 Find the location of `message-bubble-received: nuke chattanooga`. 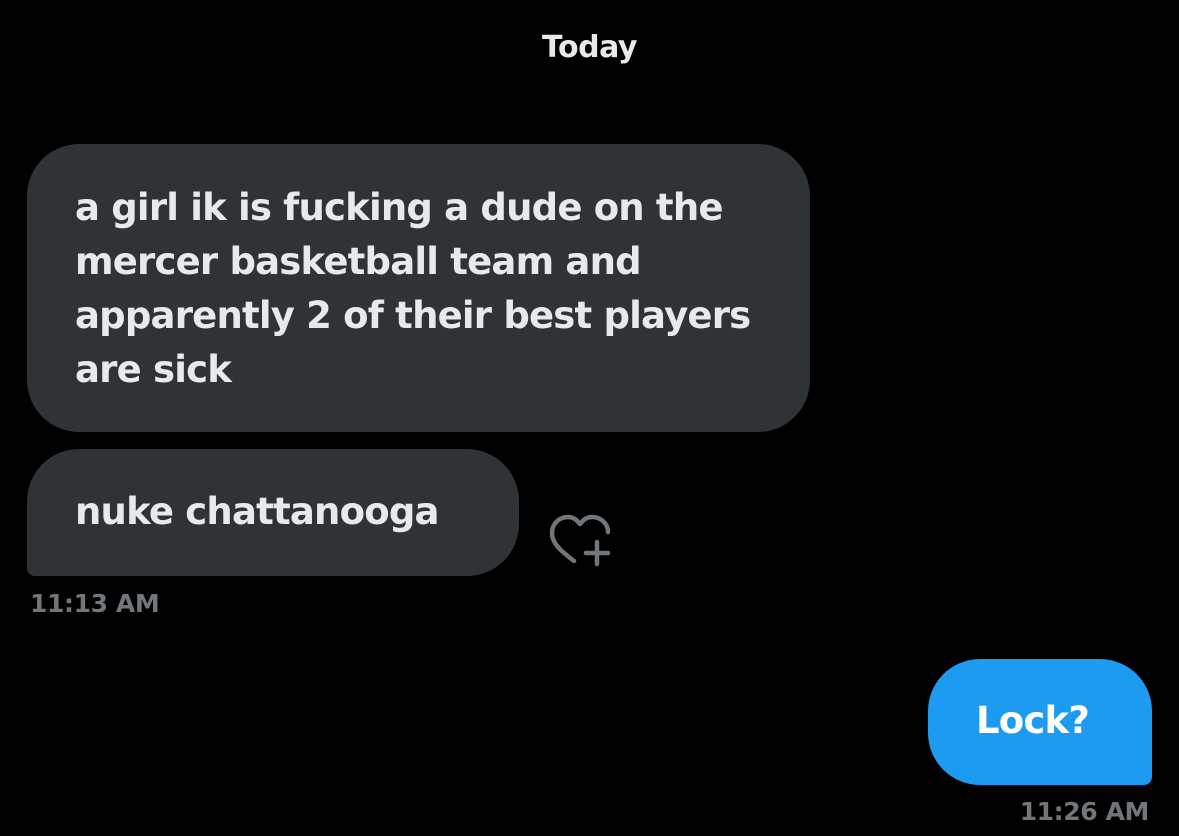

message-bubble-received: nuke chattanooga is located at coordinates (273, 512).